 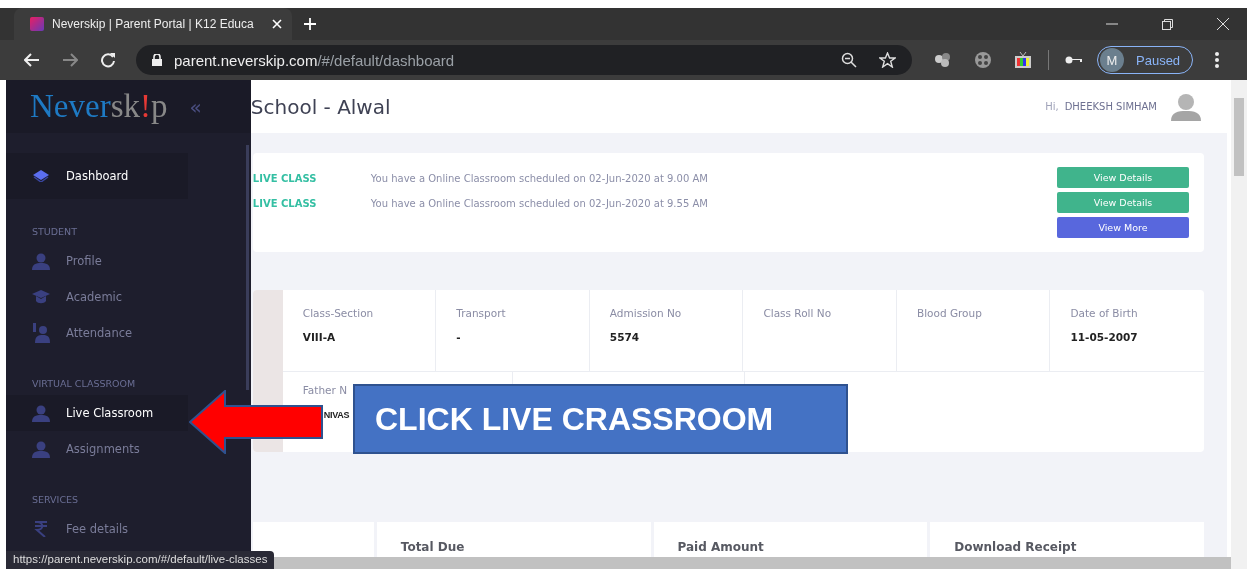 What do you see at coordinates (108, 60) in the screenshot?
I see `reload-icon` at bounding box center [108, 60].